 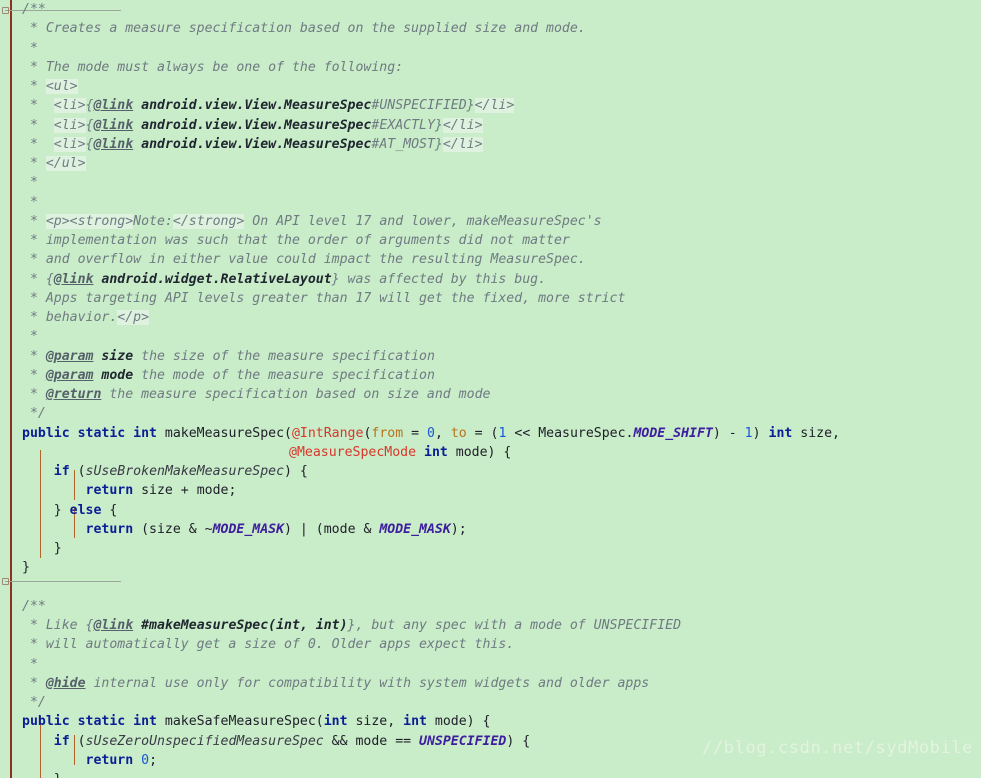 What do you see at coordinates (490, 317) in the screenshot?
I see `code-line: * behavior.</p>` at bounding box center [490, 317].